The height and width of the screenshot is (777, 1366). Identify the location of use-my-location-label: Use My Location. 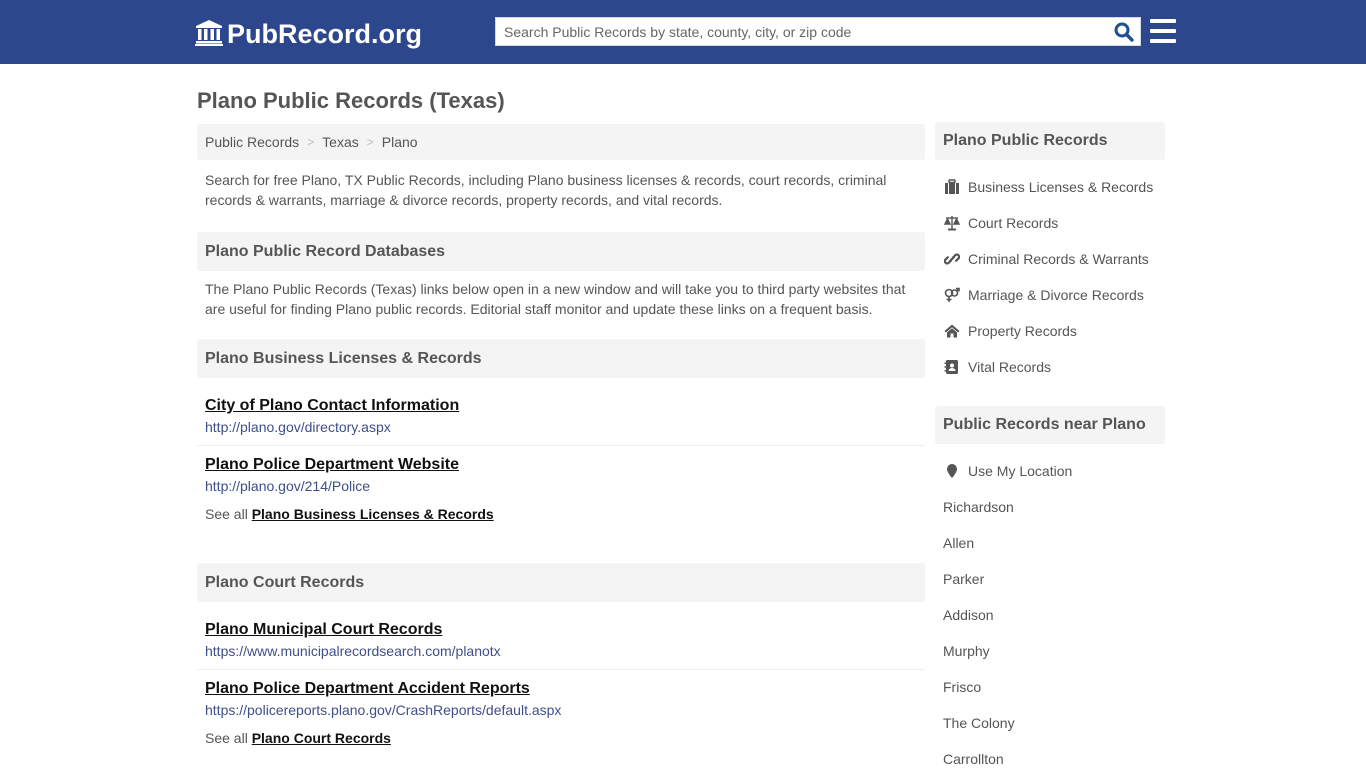
(1020, 471).